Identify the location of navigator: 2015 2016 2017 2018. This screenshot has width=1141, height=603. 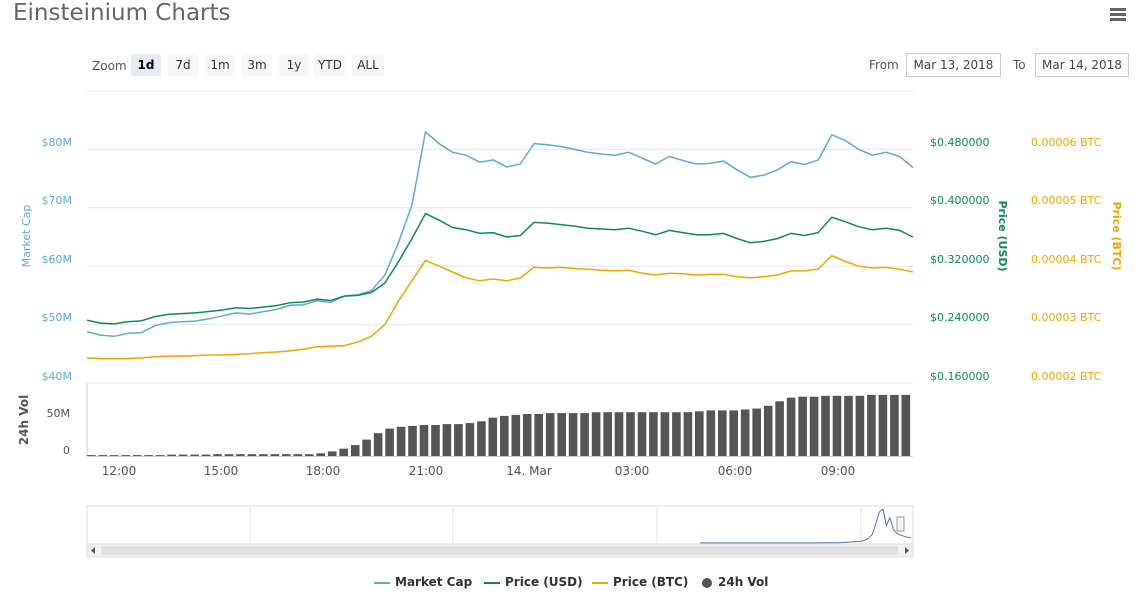
(500, 531).